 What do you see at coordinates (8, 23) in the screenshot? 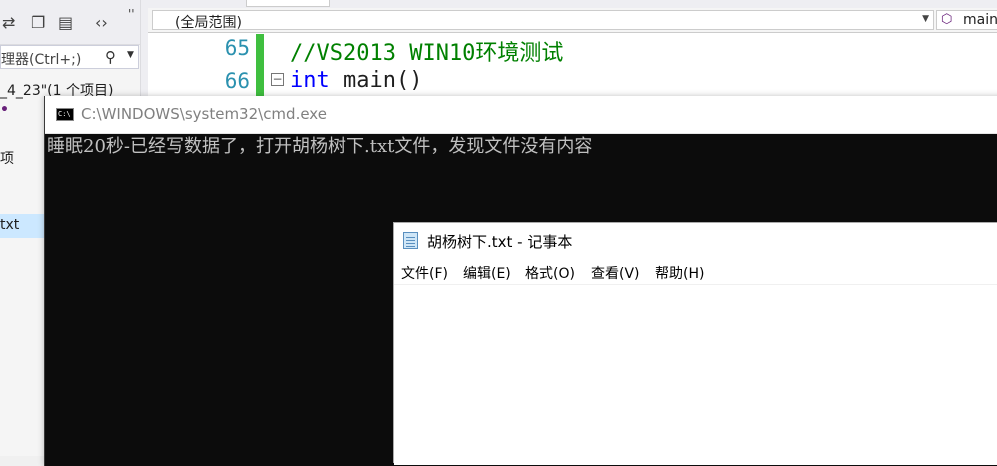
I see `sync-icon: ⇄` at bounding box center [8, 23].